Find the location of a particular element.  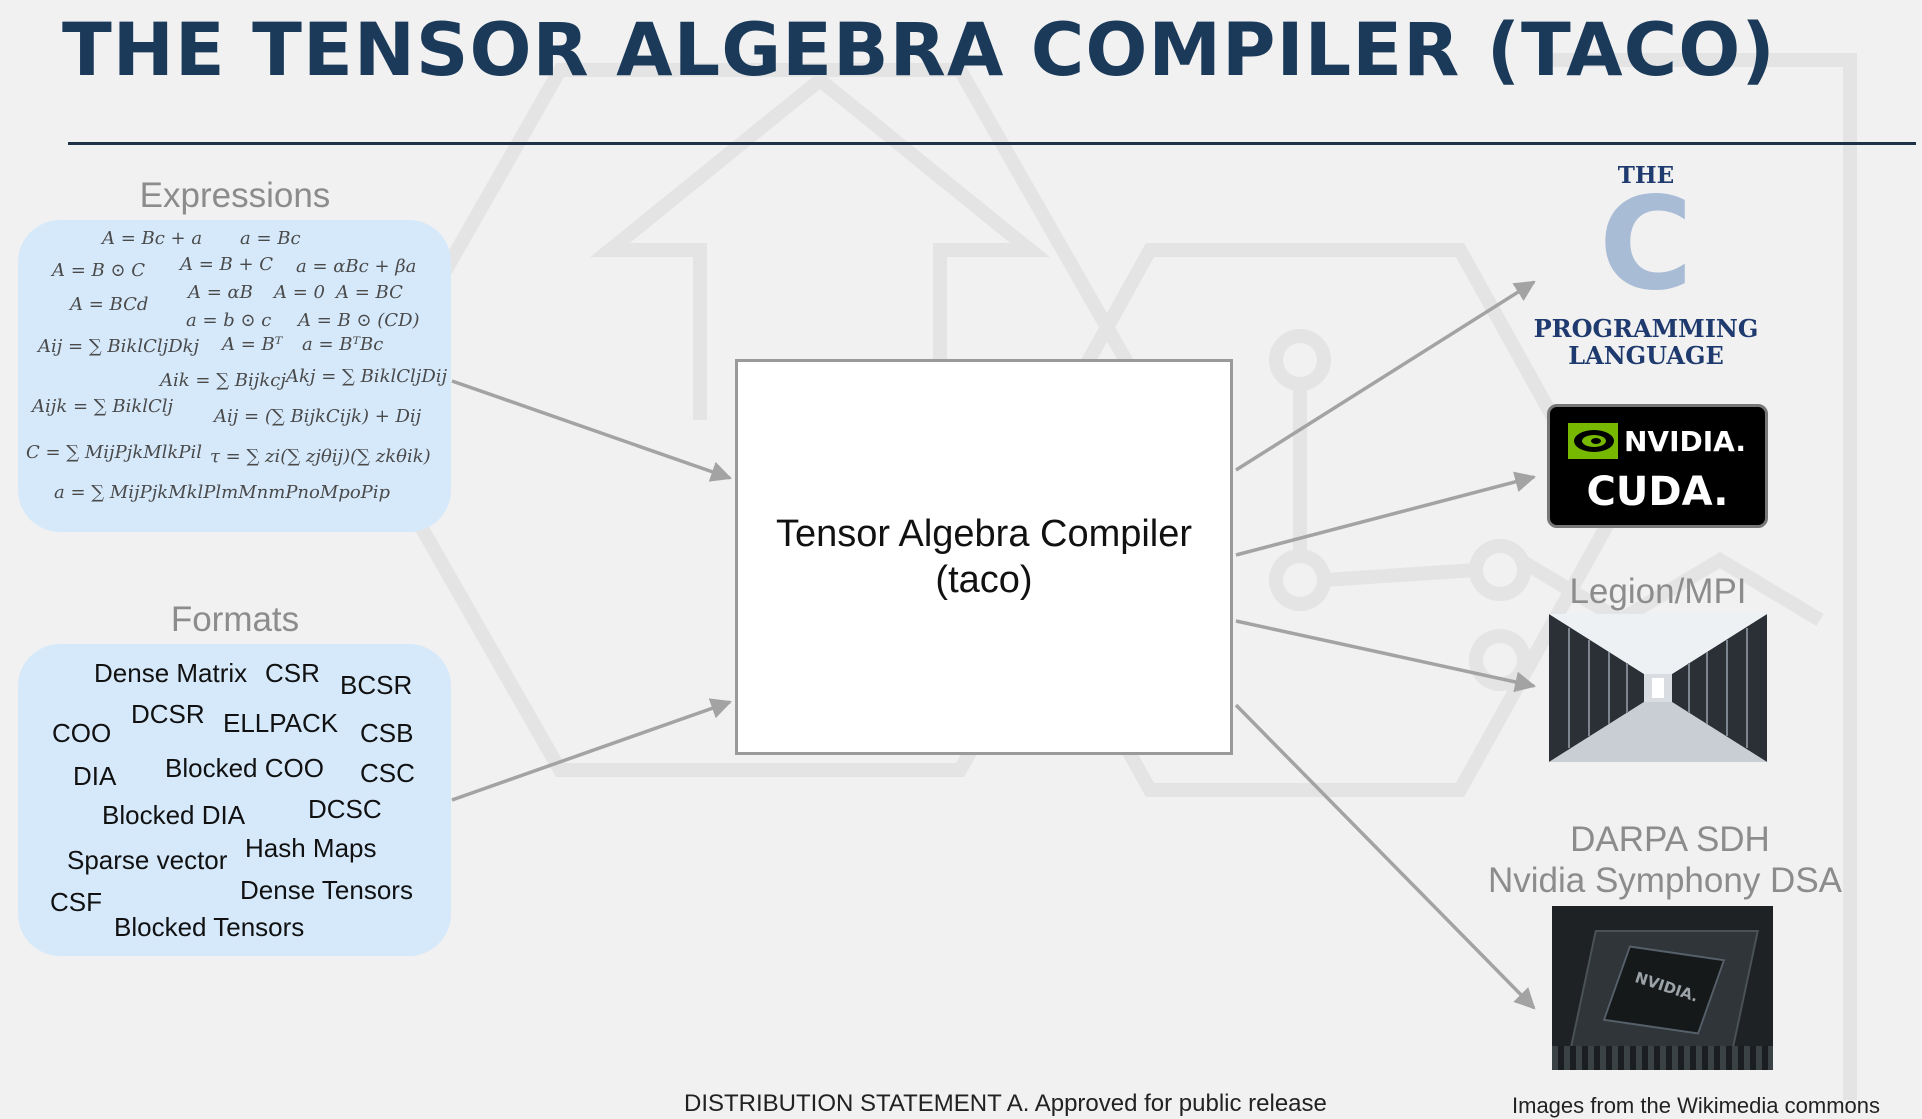

image-credits: Images from the Wikimedia commons is located at coordinates (1696, 1105).